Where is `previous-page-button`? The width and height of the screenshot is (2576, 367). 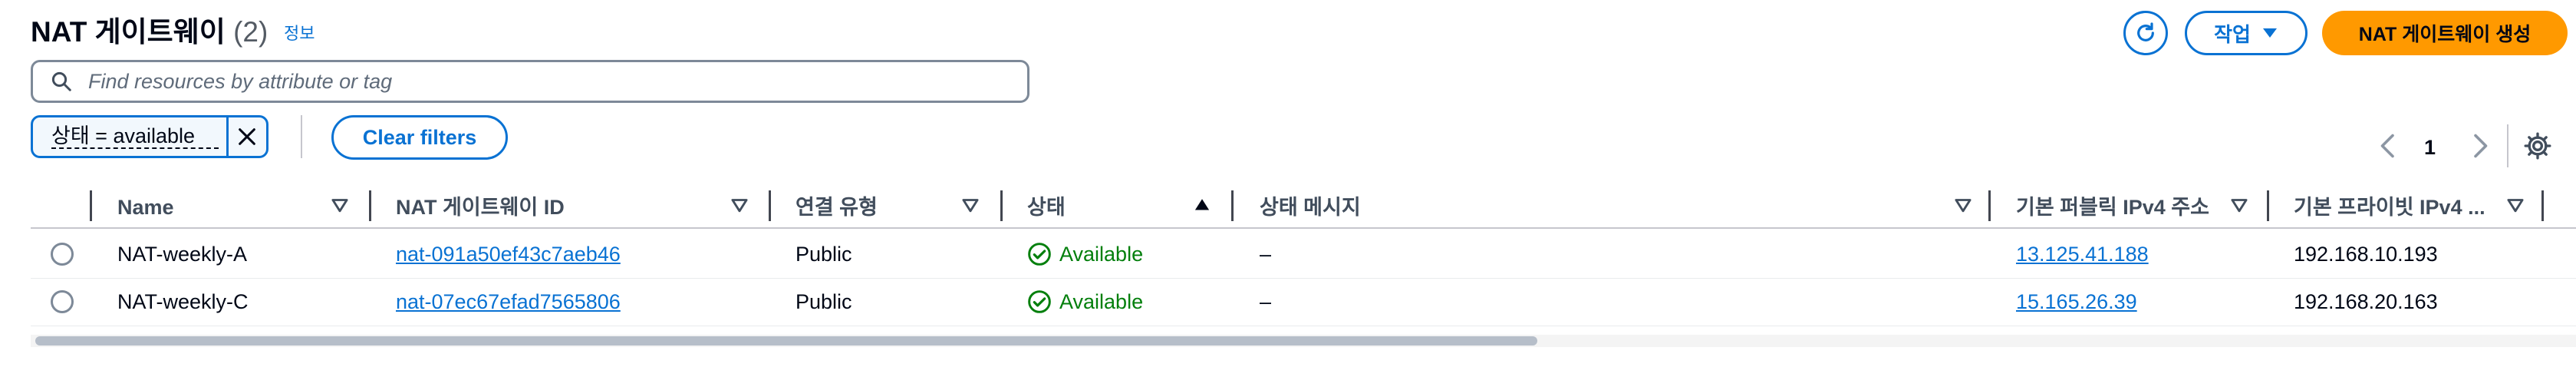 previous-page-button is located at coordinates (2388, 148).